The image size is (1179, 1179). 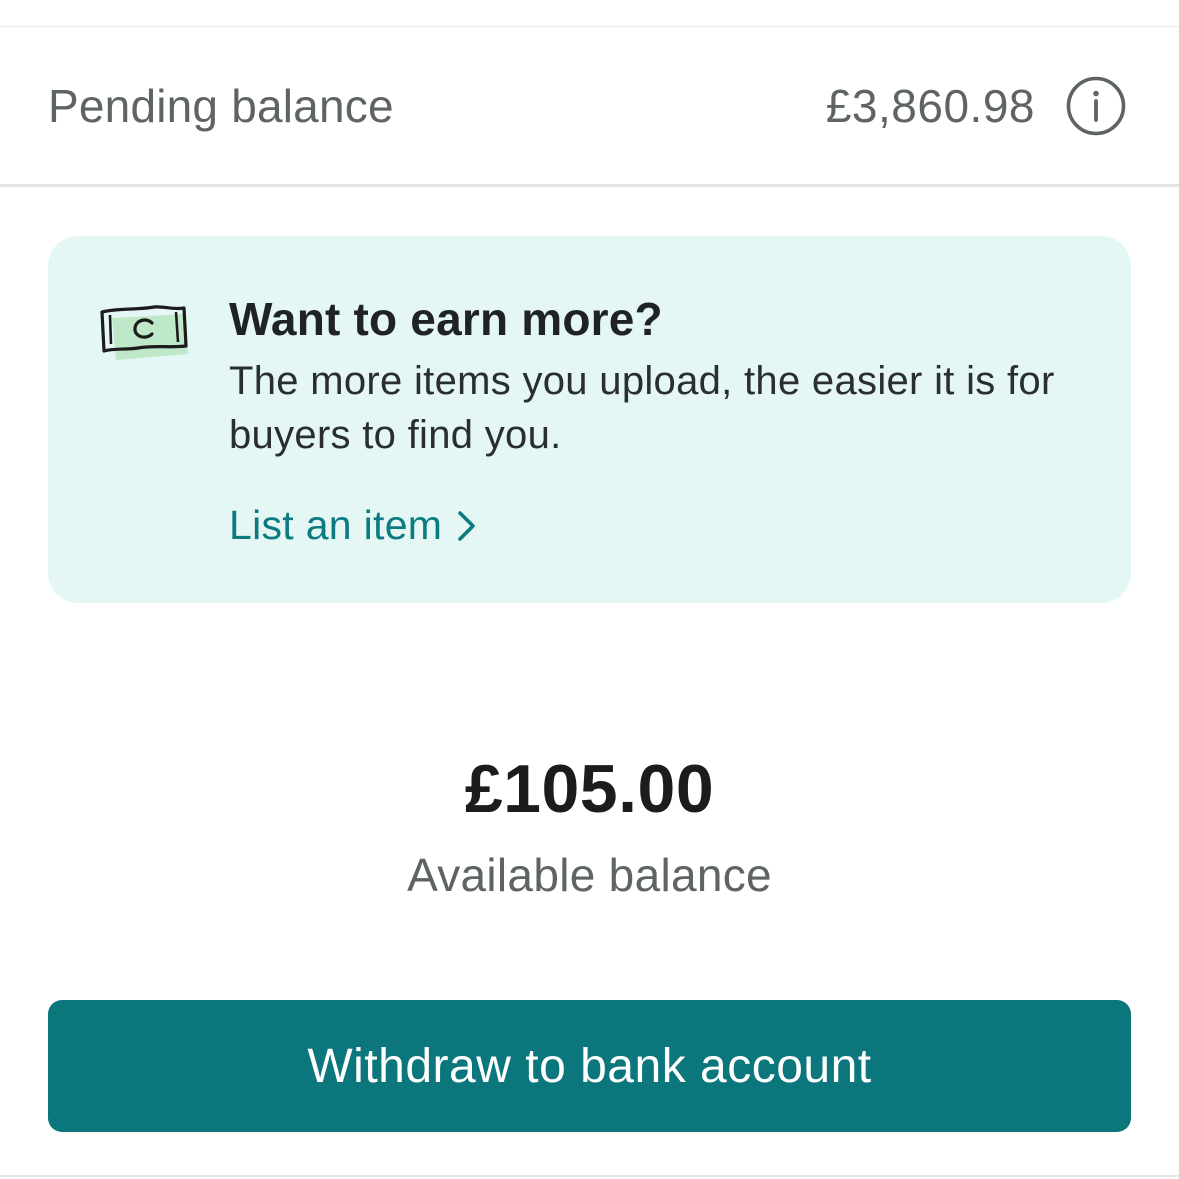 I want to click on withdraw-to-bank-button: Withdraw to bank account, so click(x=589, y=1066).